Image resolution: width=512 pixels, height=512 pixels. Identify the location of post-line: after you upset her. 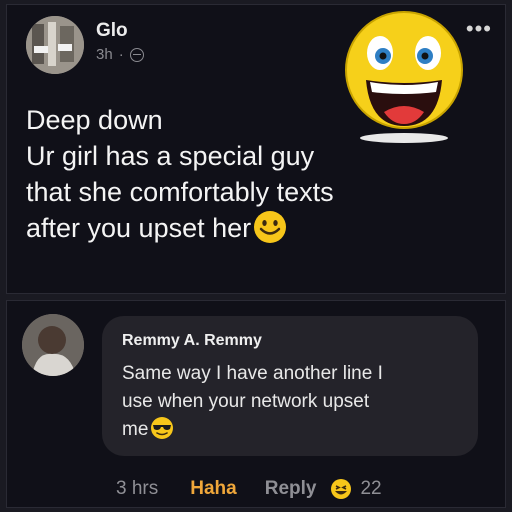
(246, 228).